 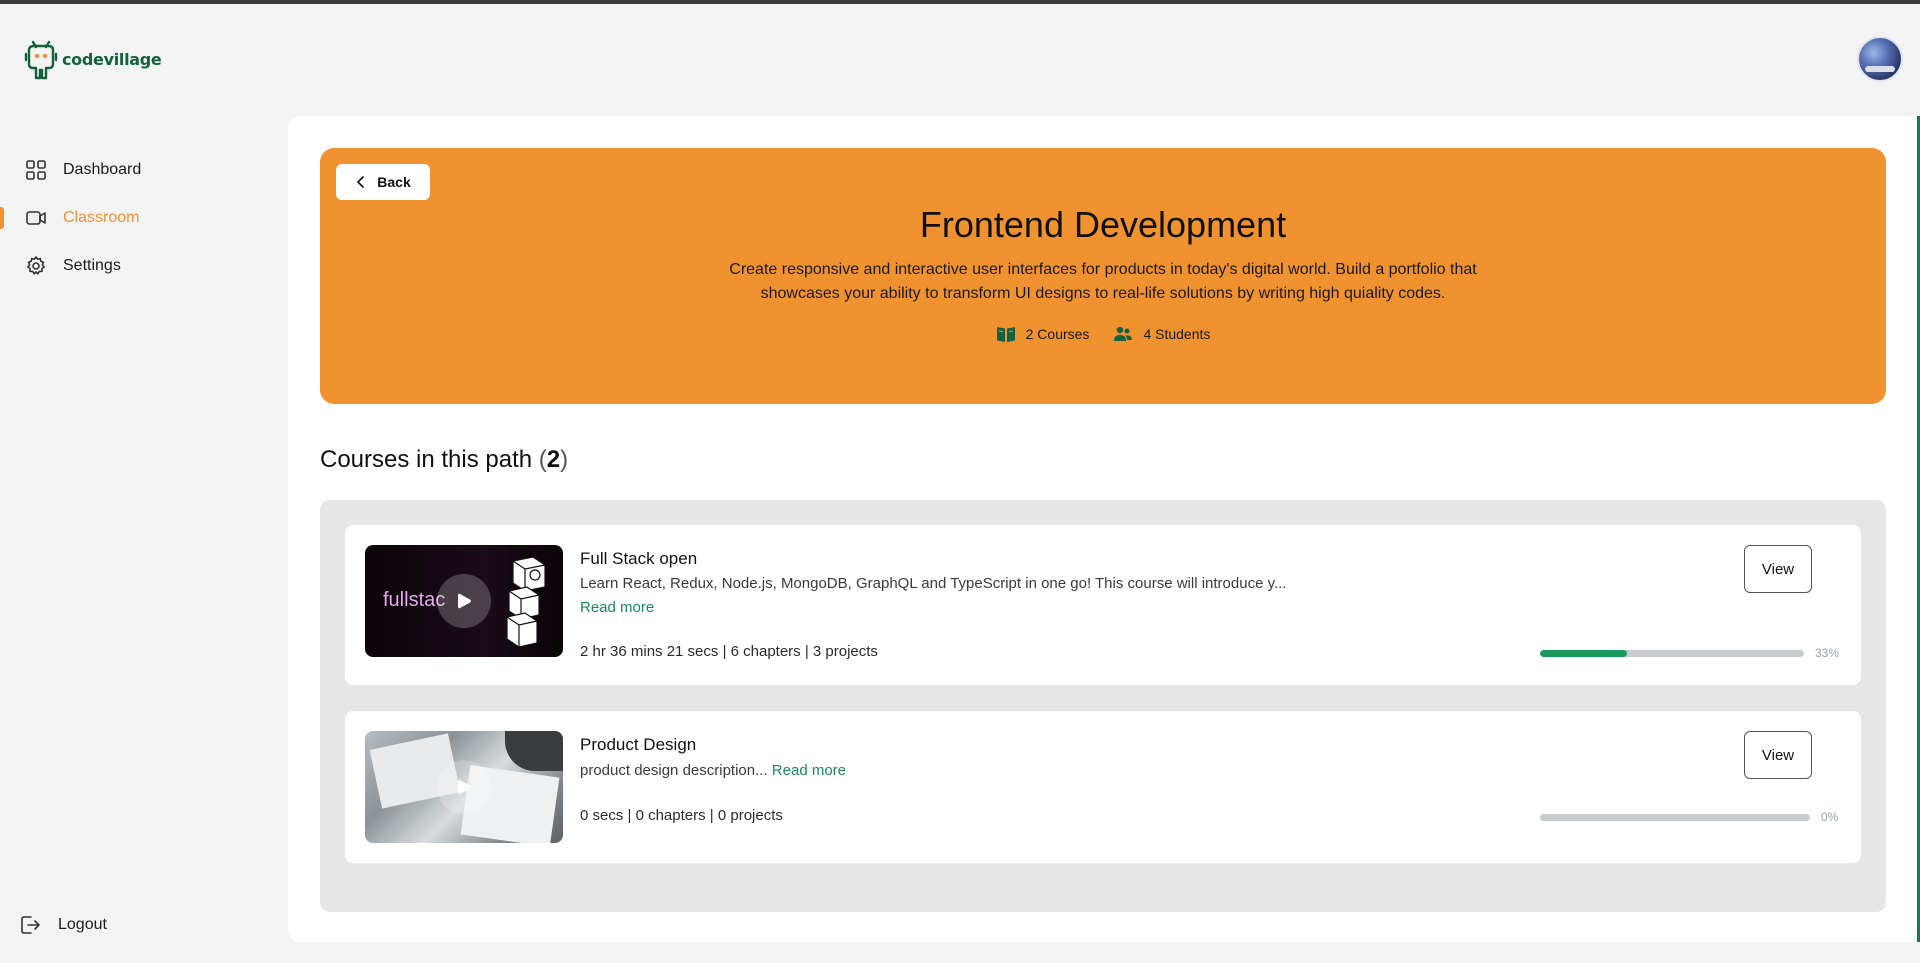 What do you see at coordinates (1827, 653) in the screenshot?
I see `progress-percent: 33%` at bounding box center [1827, 653].